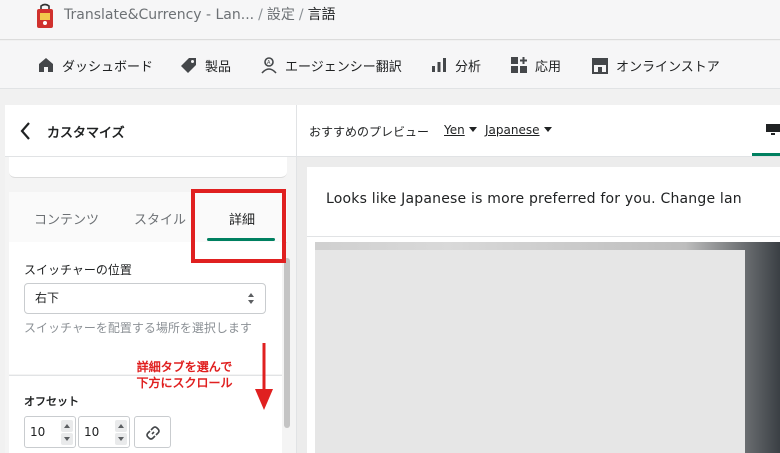 The image size is (780, 453). What do you see at coordinates (269, 63) in the screenshot?
I see `svg-text: A` at bounding box center [269, 63].